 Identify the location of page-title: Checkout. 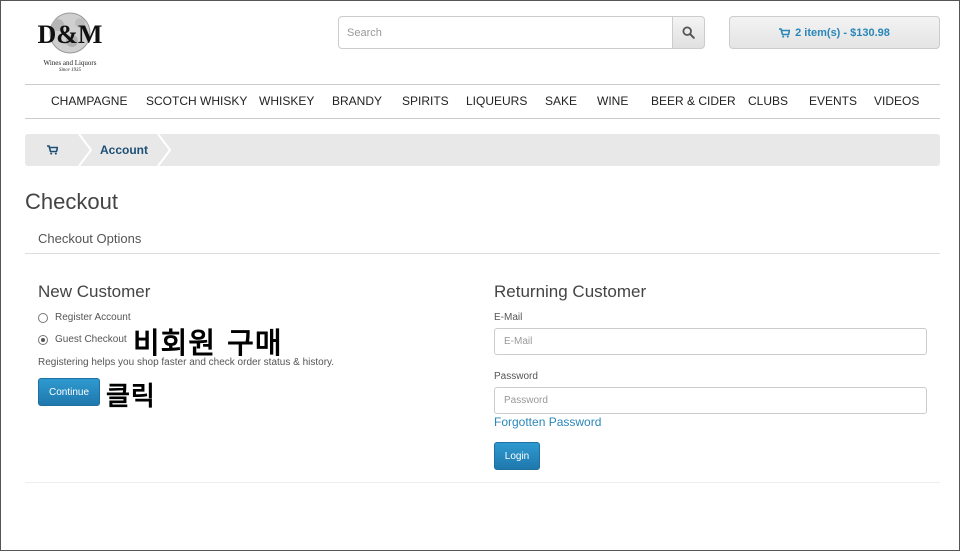
(71, 201).